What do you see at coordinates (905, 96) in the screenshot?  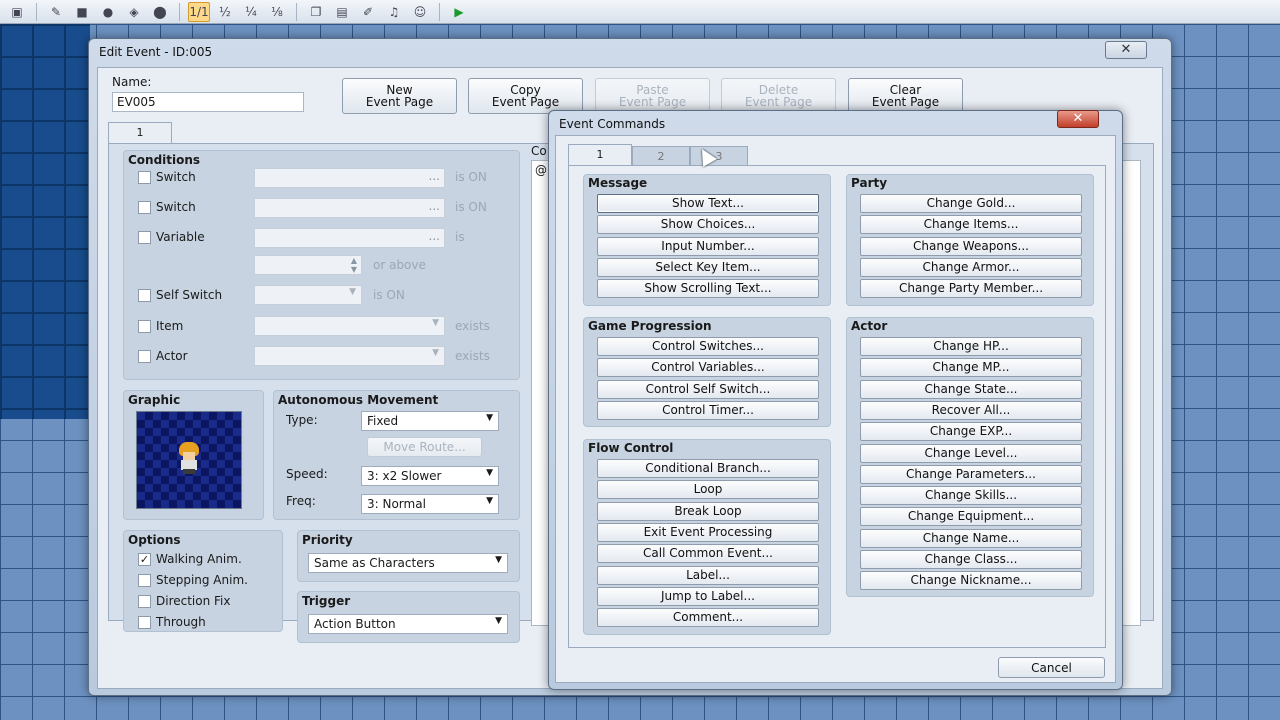 I see `clear-event-page-button: Clear Event Page` at bounding box center [905, 96].